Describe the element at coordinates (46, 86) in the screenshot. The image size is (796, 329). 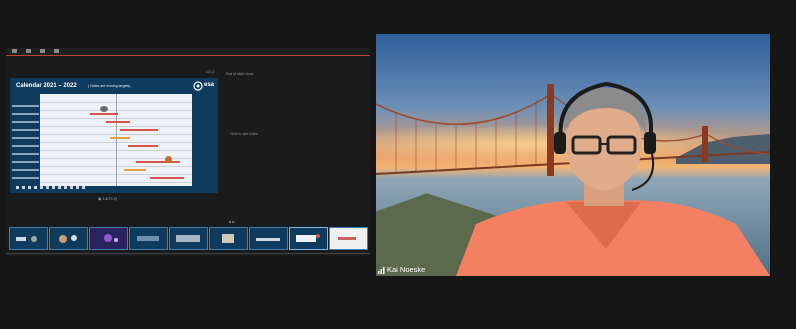
I see `slide-title: Calendar 2021 – 2022` at that location.